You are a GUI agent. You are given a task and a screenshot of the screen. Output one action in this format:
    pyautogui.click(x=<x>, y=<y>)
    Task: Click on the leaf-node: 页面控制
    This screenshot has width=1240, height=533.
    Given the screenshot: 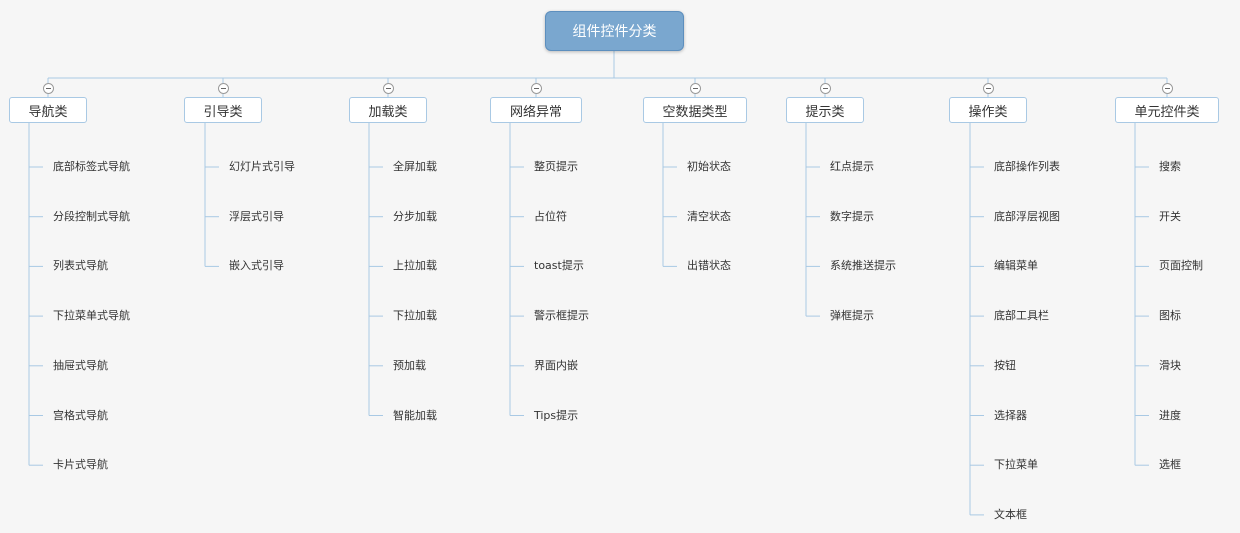 What is the action you would take?
    pyautogui.click(x=1181, y=266)
    